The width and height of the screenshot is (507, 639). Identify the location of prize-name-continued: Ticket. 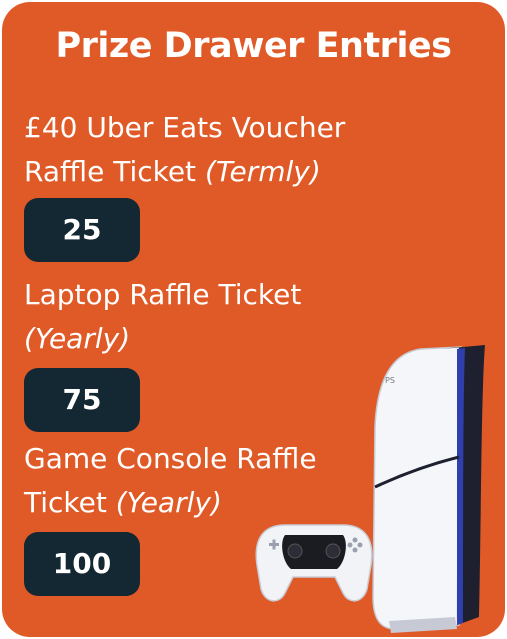
(70, 502).